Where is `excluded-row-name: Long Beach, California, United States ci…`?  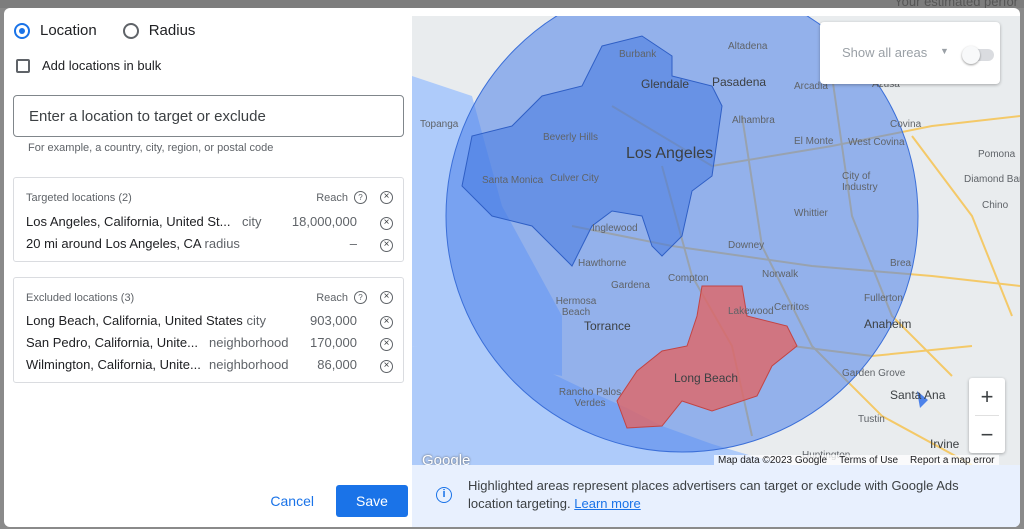
excluded-row-name: Long Beach, California, United States ci… is located at coordinates (146, 320).